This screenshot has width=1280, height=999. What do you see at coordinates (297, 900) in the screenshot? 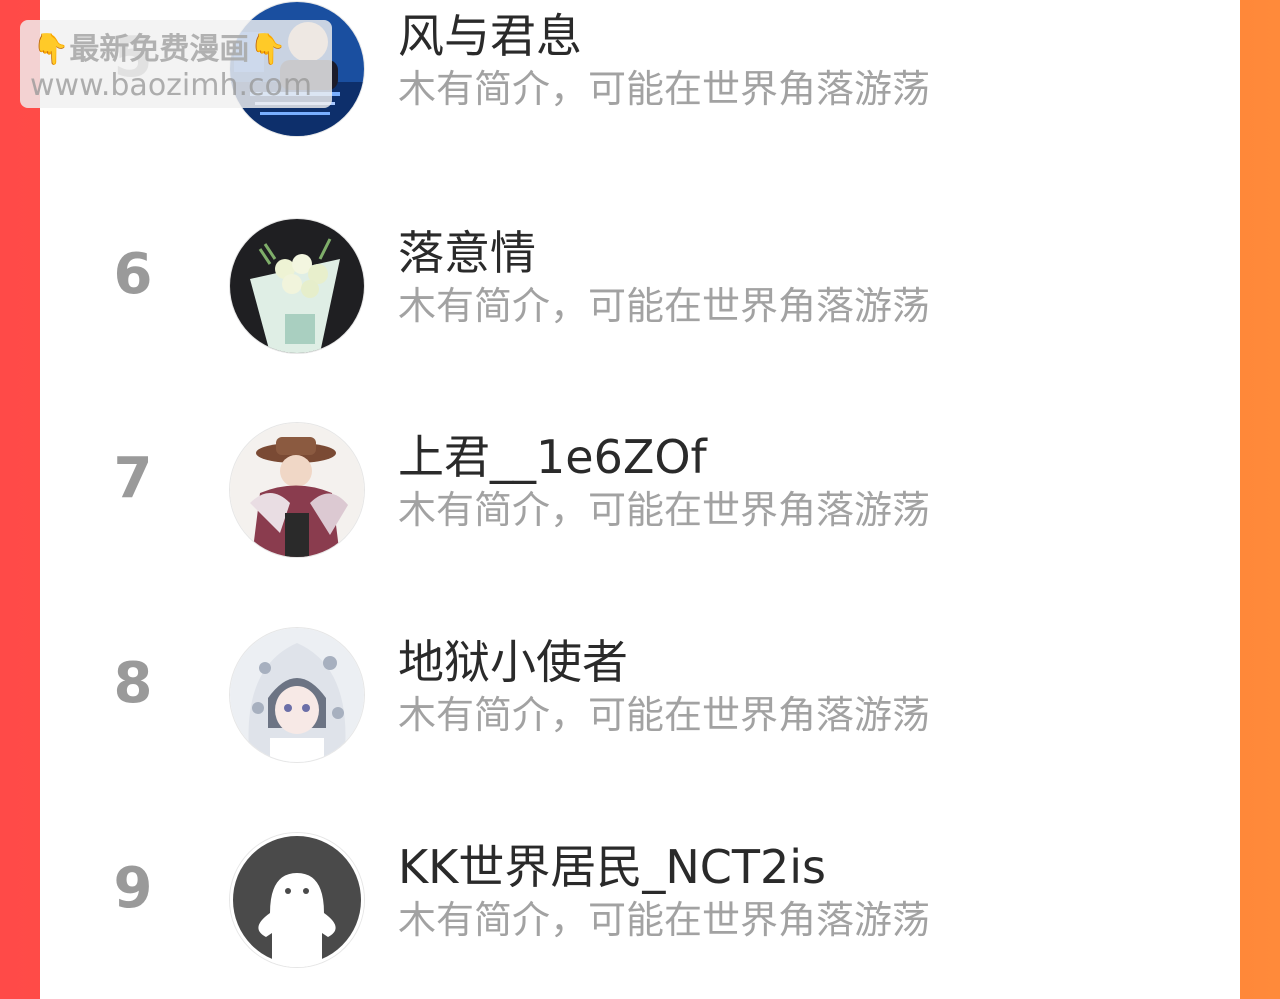
I see `avatar-default-icon` at bounding box center [297, 900].